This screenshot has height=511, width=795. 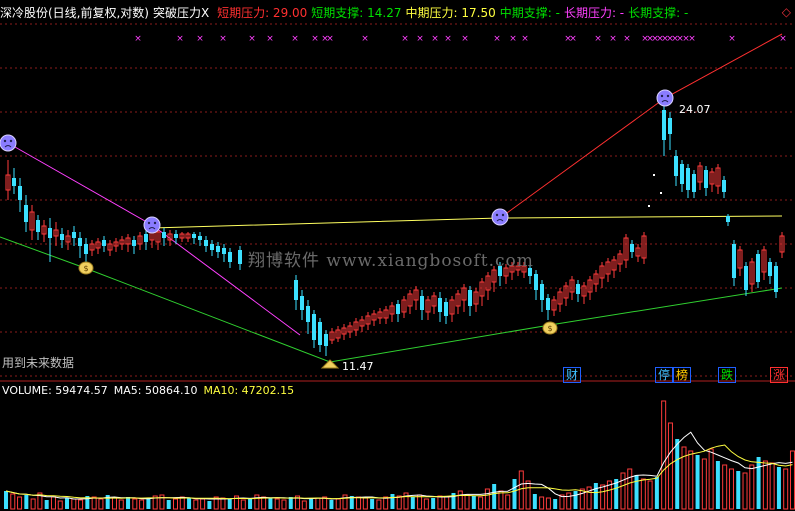 What do you see at coordinates (249, 390) in the screenshot?
I see `volume-stat: MA10: 47202.15` at bounding box center [249, 390].